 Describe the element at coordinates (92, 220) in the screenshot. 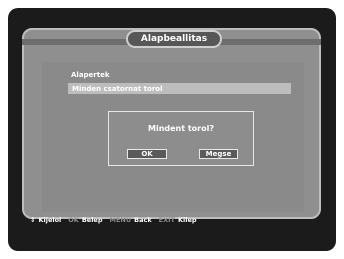

I see `hint-enter-label: Belep` at that location.